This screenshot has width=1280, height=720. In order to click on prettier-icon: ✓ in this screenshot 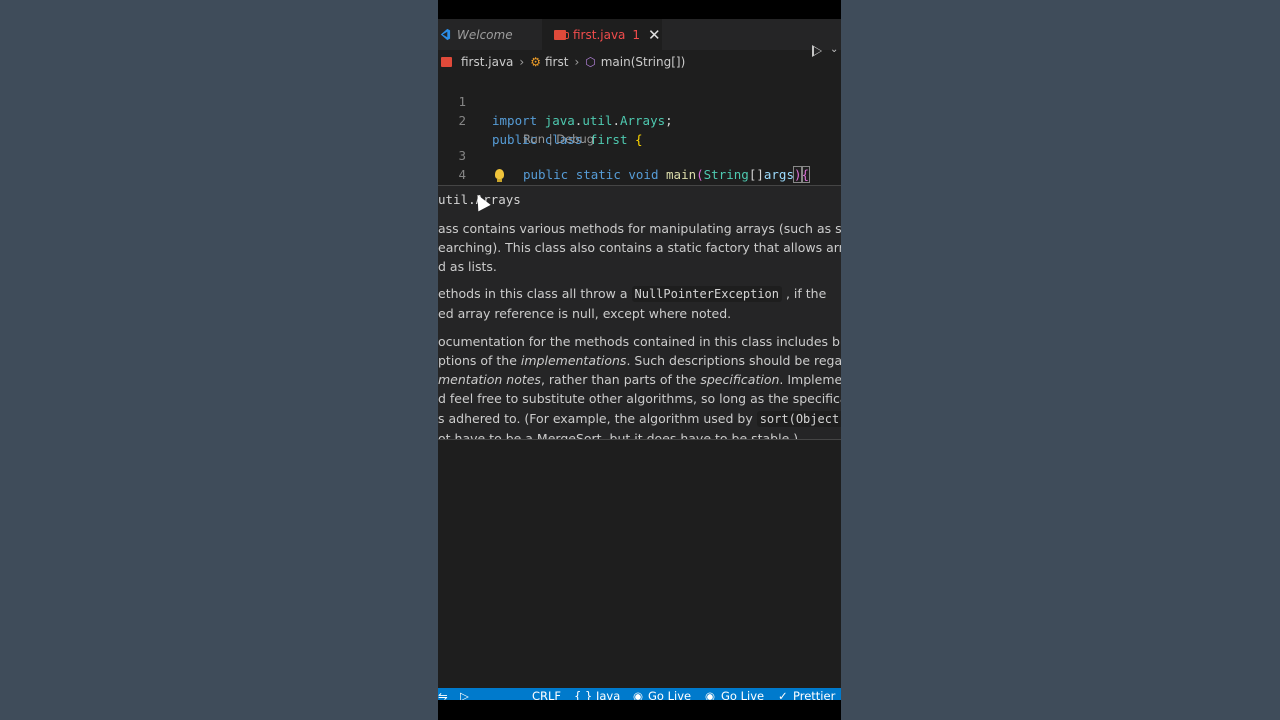, I will do `click(783, 694)`.